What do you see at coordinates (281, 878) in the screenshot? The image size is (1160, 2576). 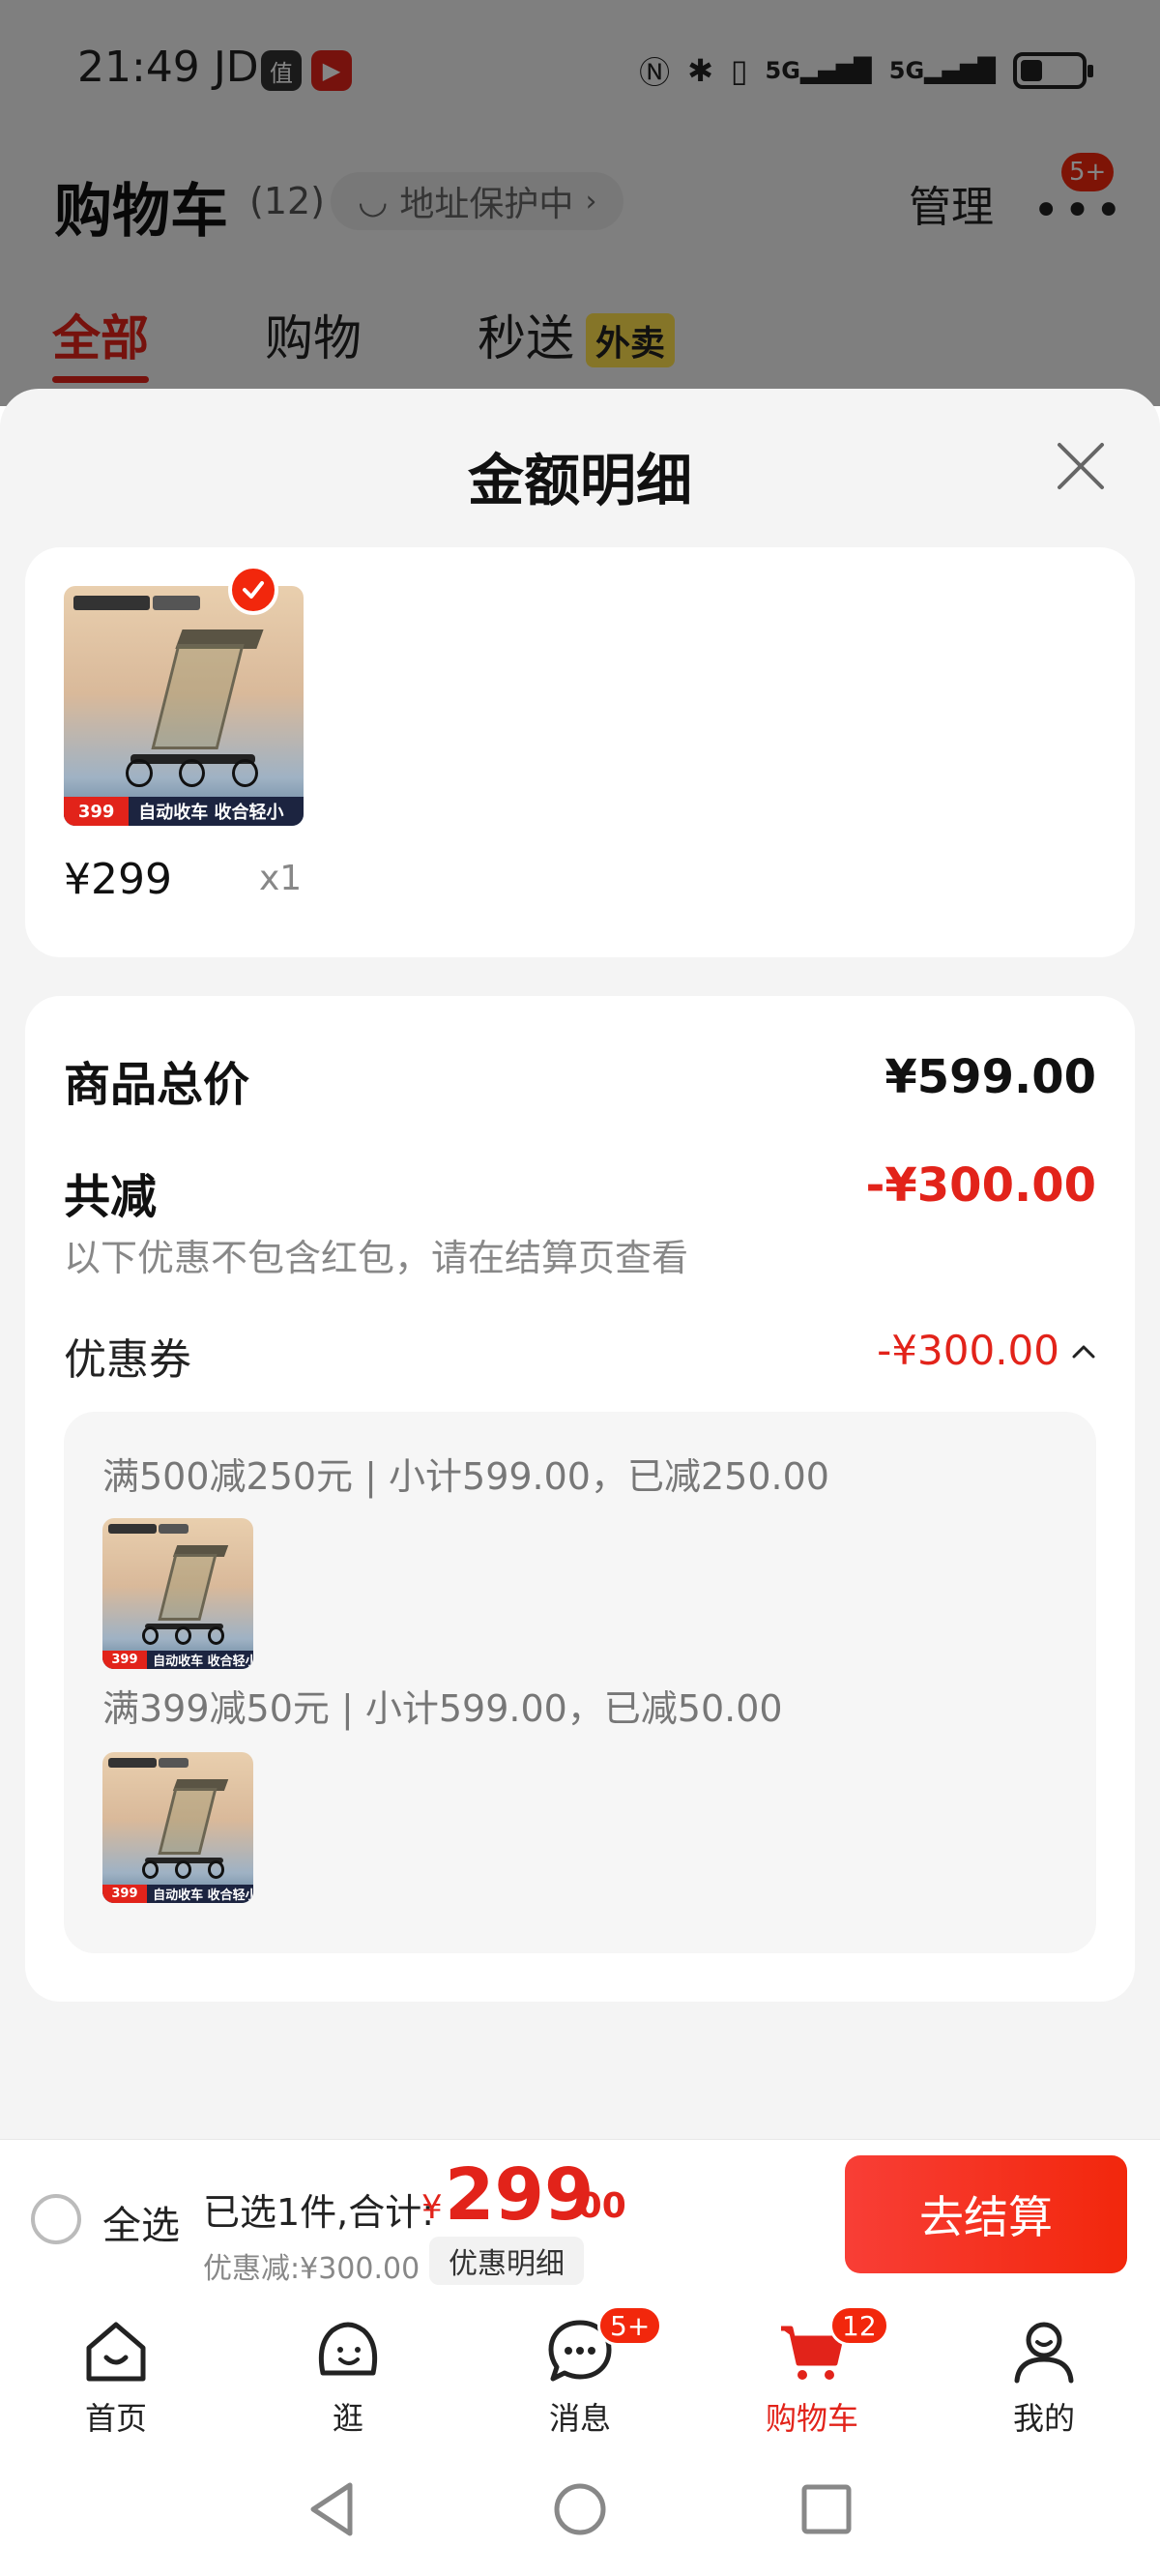 I see `item-quantity: x1` at bounding box center [281, 878].